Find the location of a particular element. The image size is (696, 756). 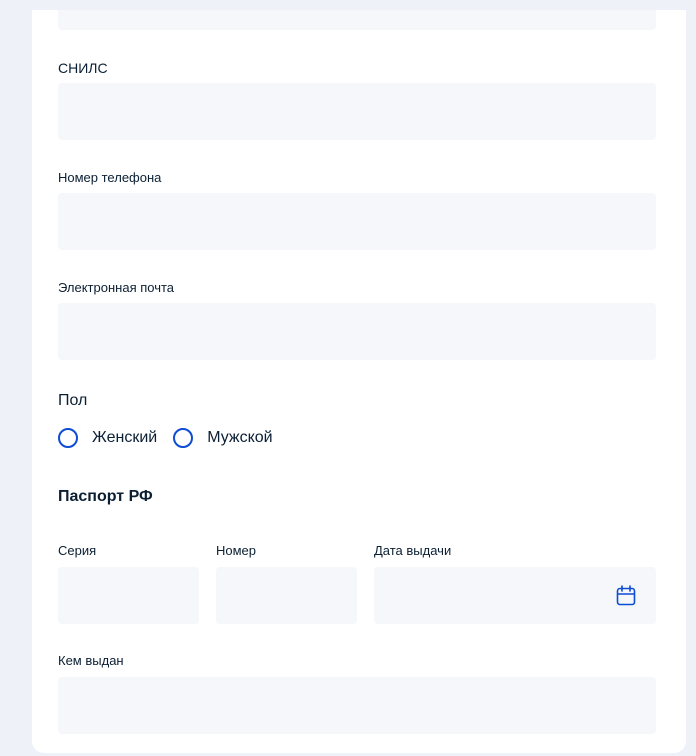

gender-label: Пол is located at coordinates (73, 400).